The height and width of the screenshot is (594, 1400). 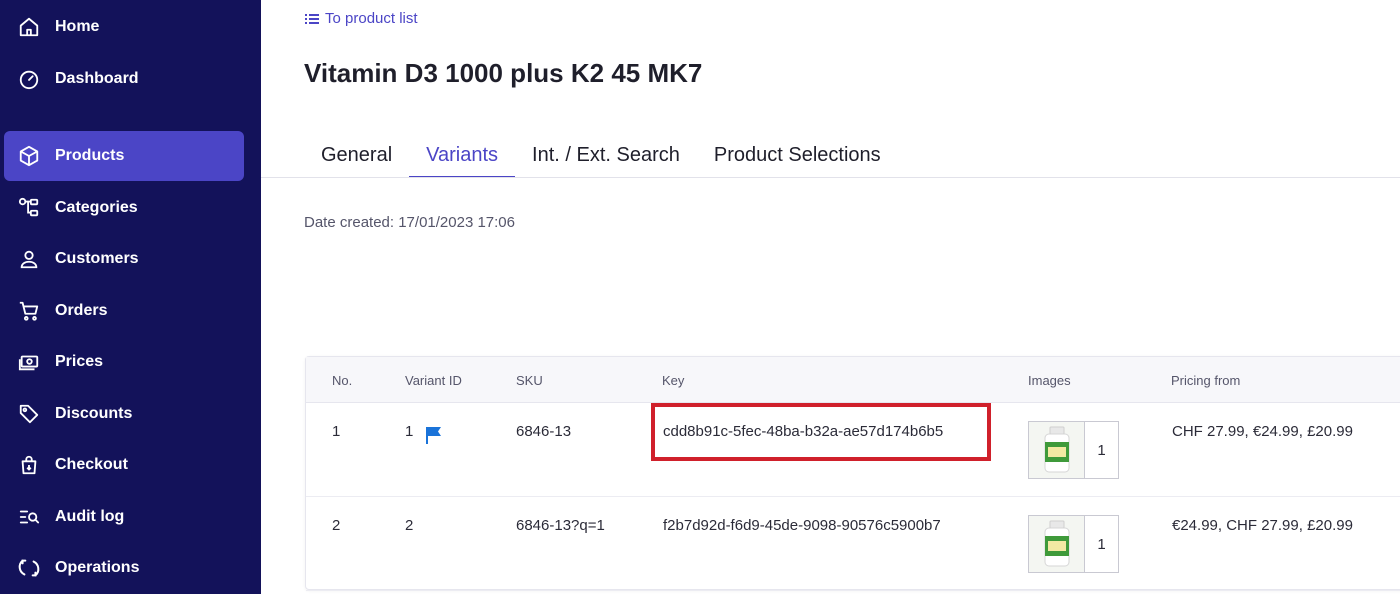 I want to click on sidebar-item-label: Home, so click(x=77, y=26).